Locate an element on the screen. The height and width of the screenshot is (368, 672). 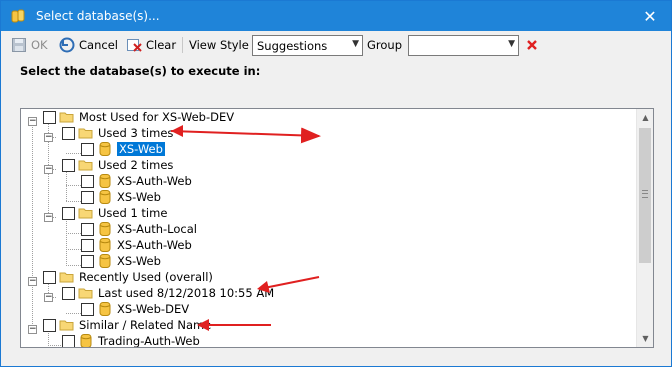
vertical-scrollbar: ▲ ▼ is located at coordinates (644, 228).